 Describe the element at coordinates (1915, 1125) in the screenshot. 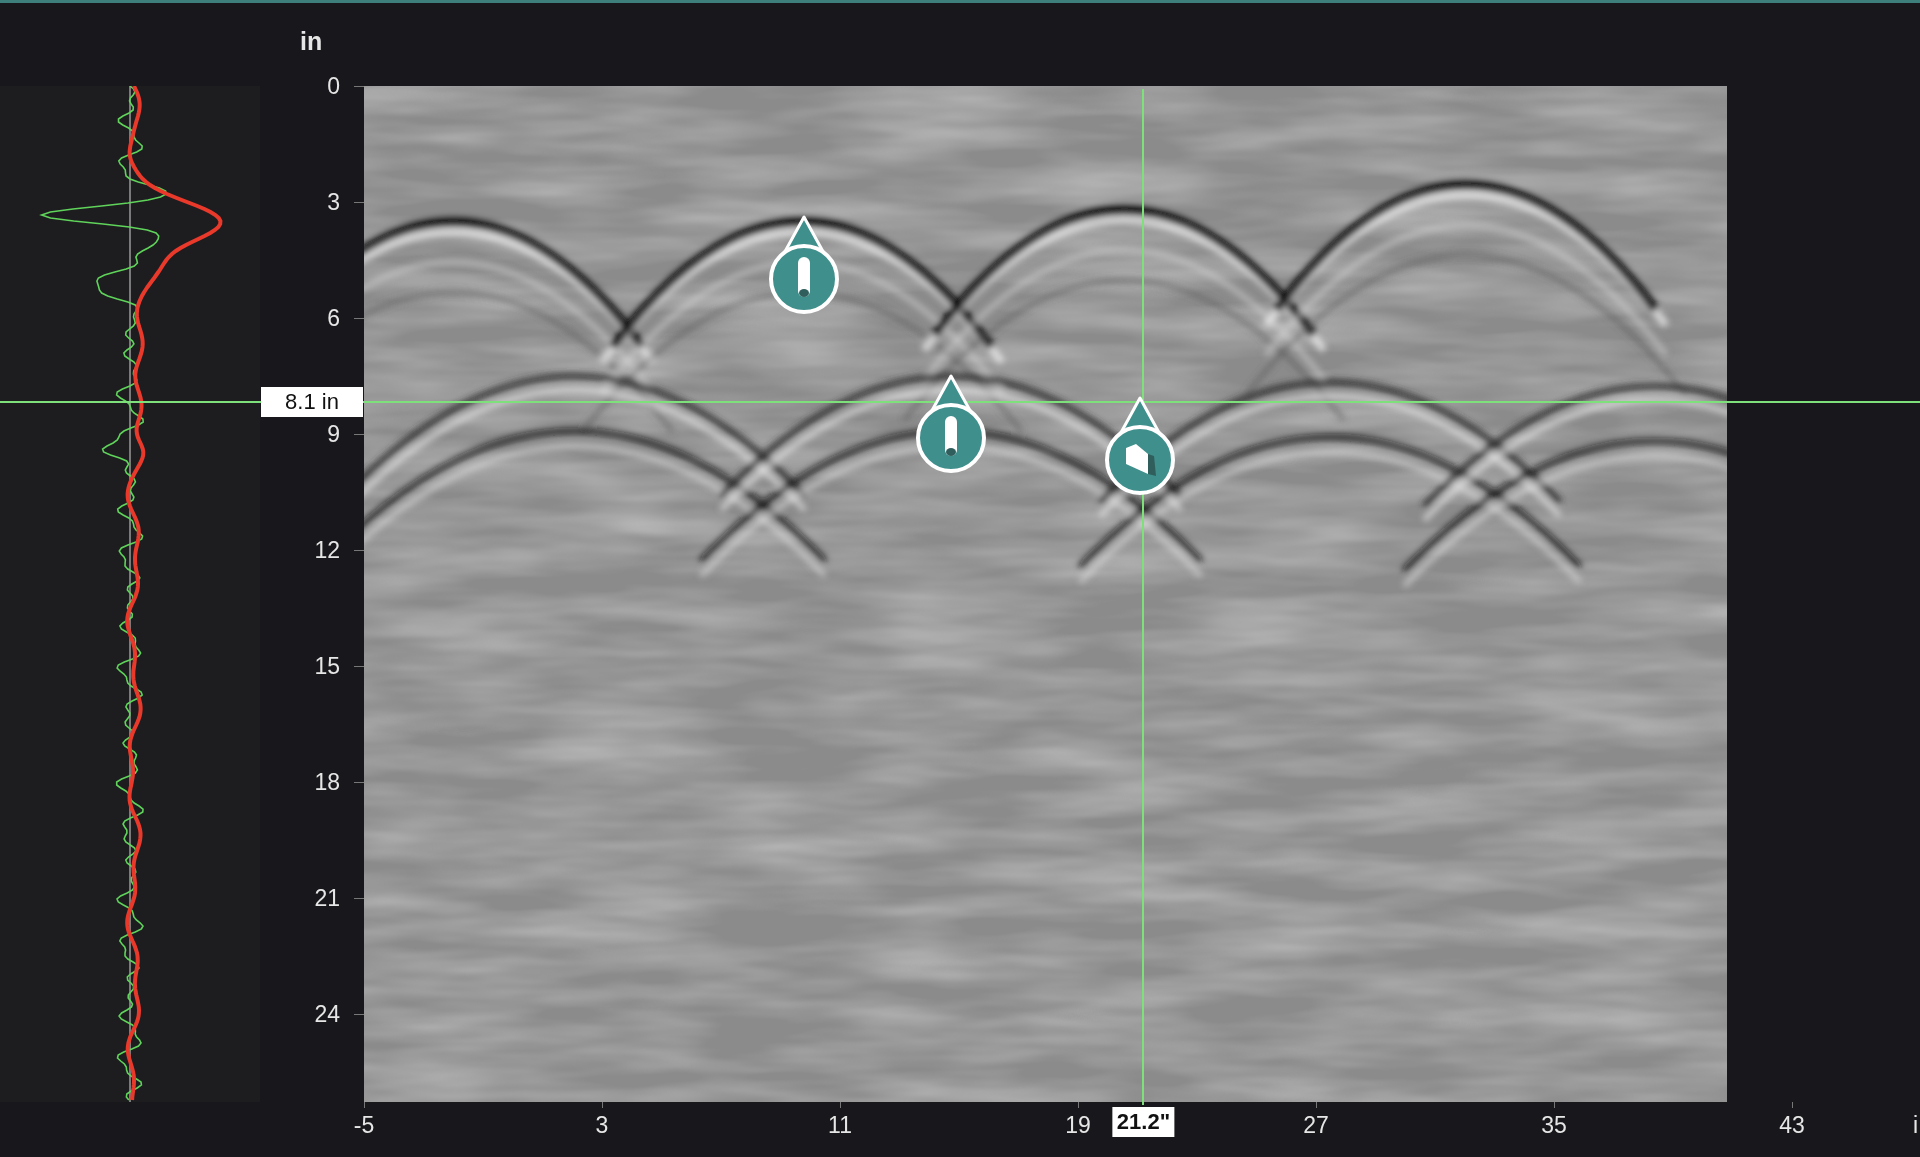

I see `position-unit-label: i` at that location.